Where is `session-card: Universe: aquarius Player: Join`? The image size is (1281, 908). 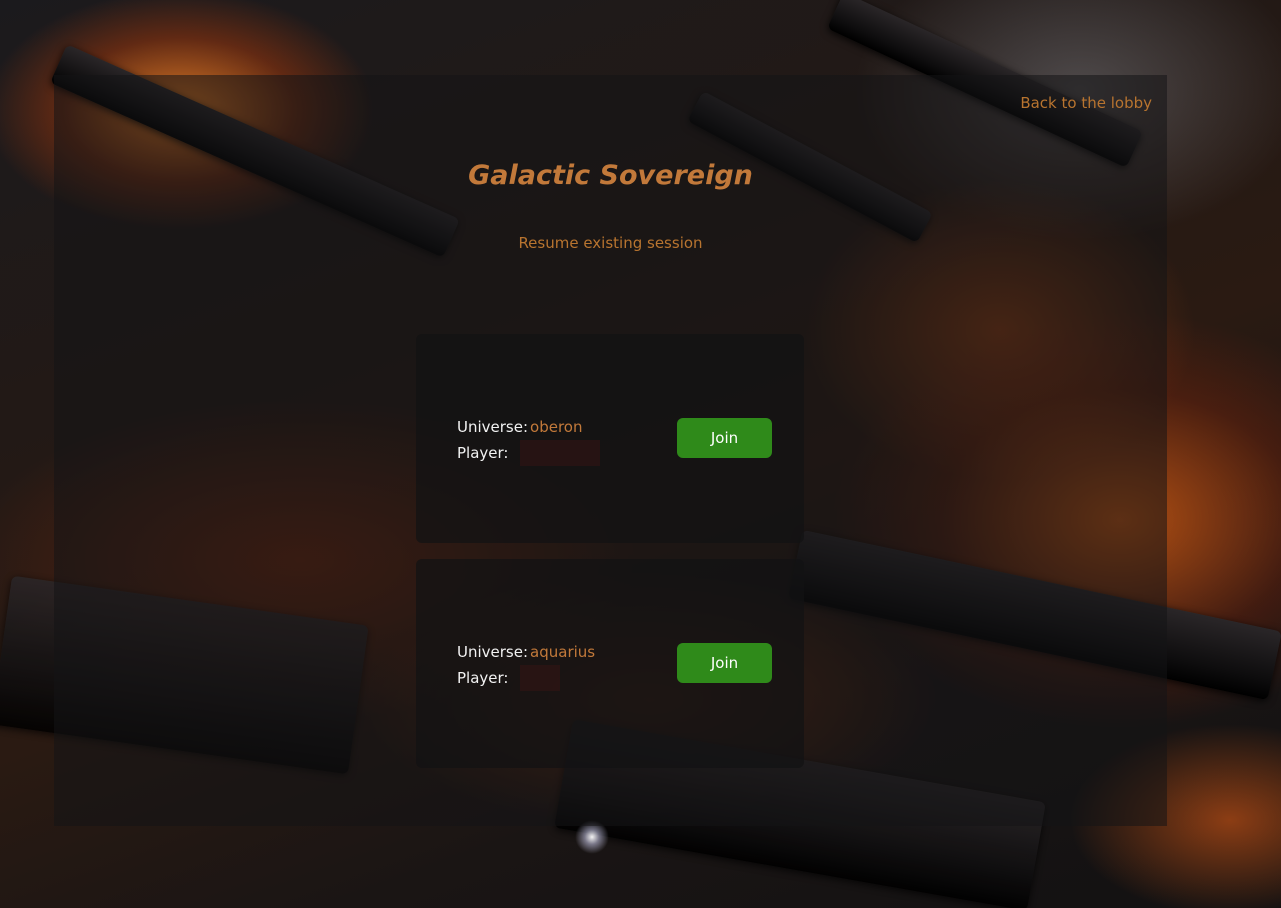 session-card: Universe: aquarius Player: Join is located at coordinates (610, 663).